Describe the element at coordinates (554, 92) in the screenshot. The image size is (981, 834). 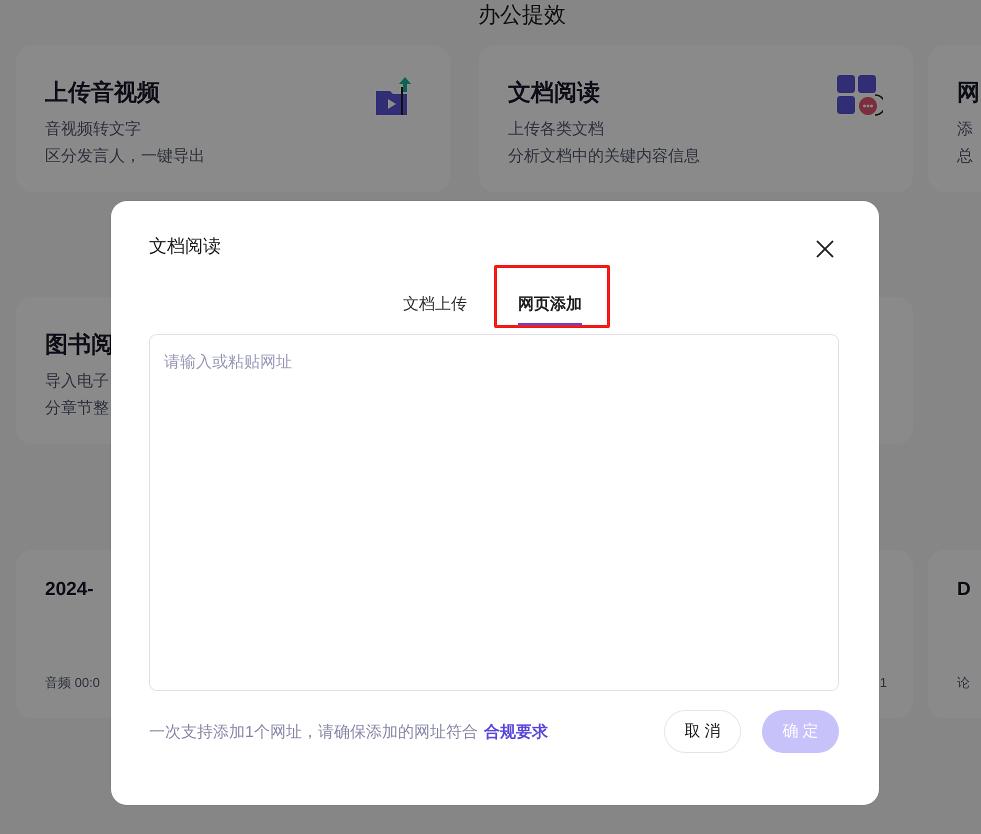
I see `card-title: 文档阅读` at that location.